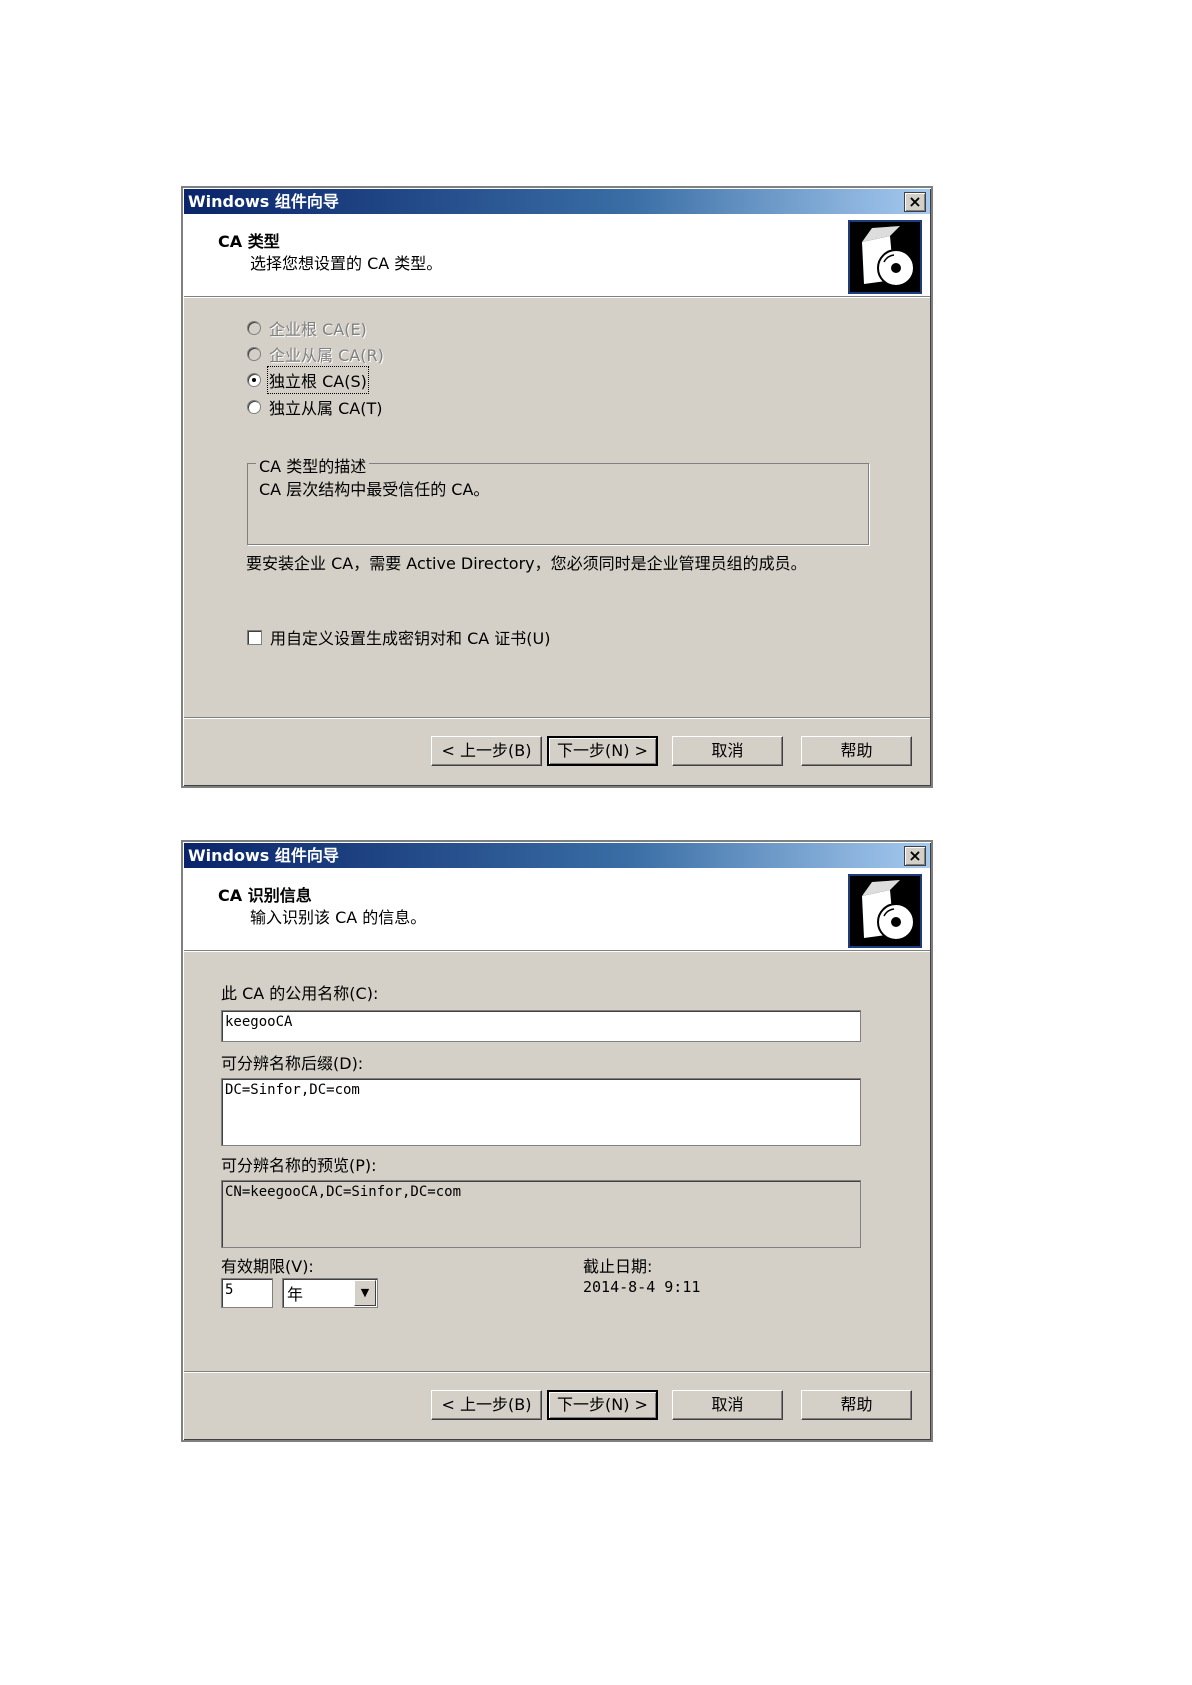 The image size is (1192, 1685). Describe the element at coordinates (318, 329) in the screenshot. I see `radio-label: 企业根 CA(E)` at that location.